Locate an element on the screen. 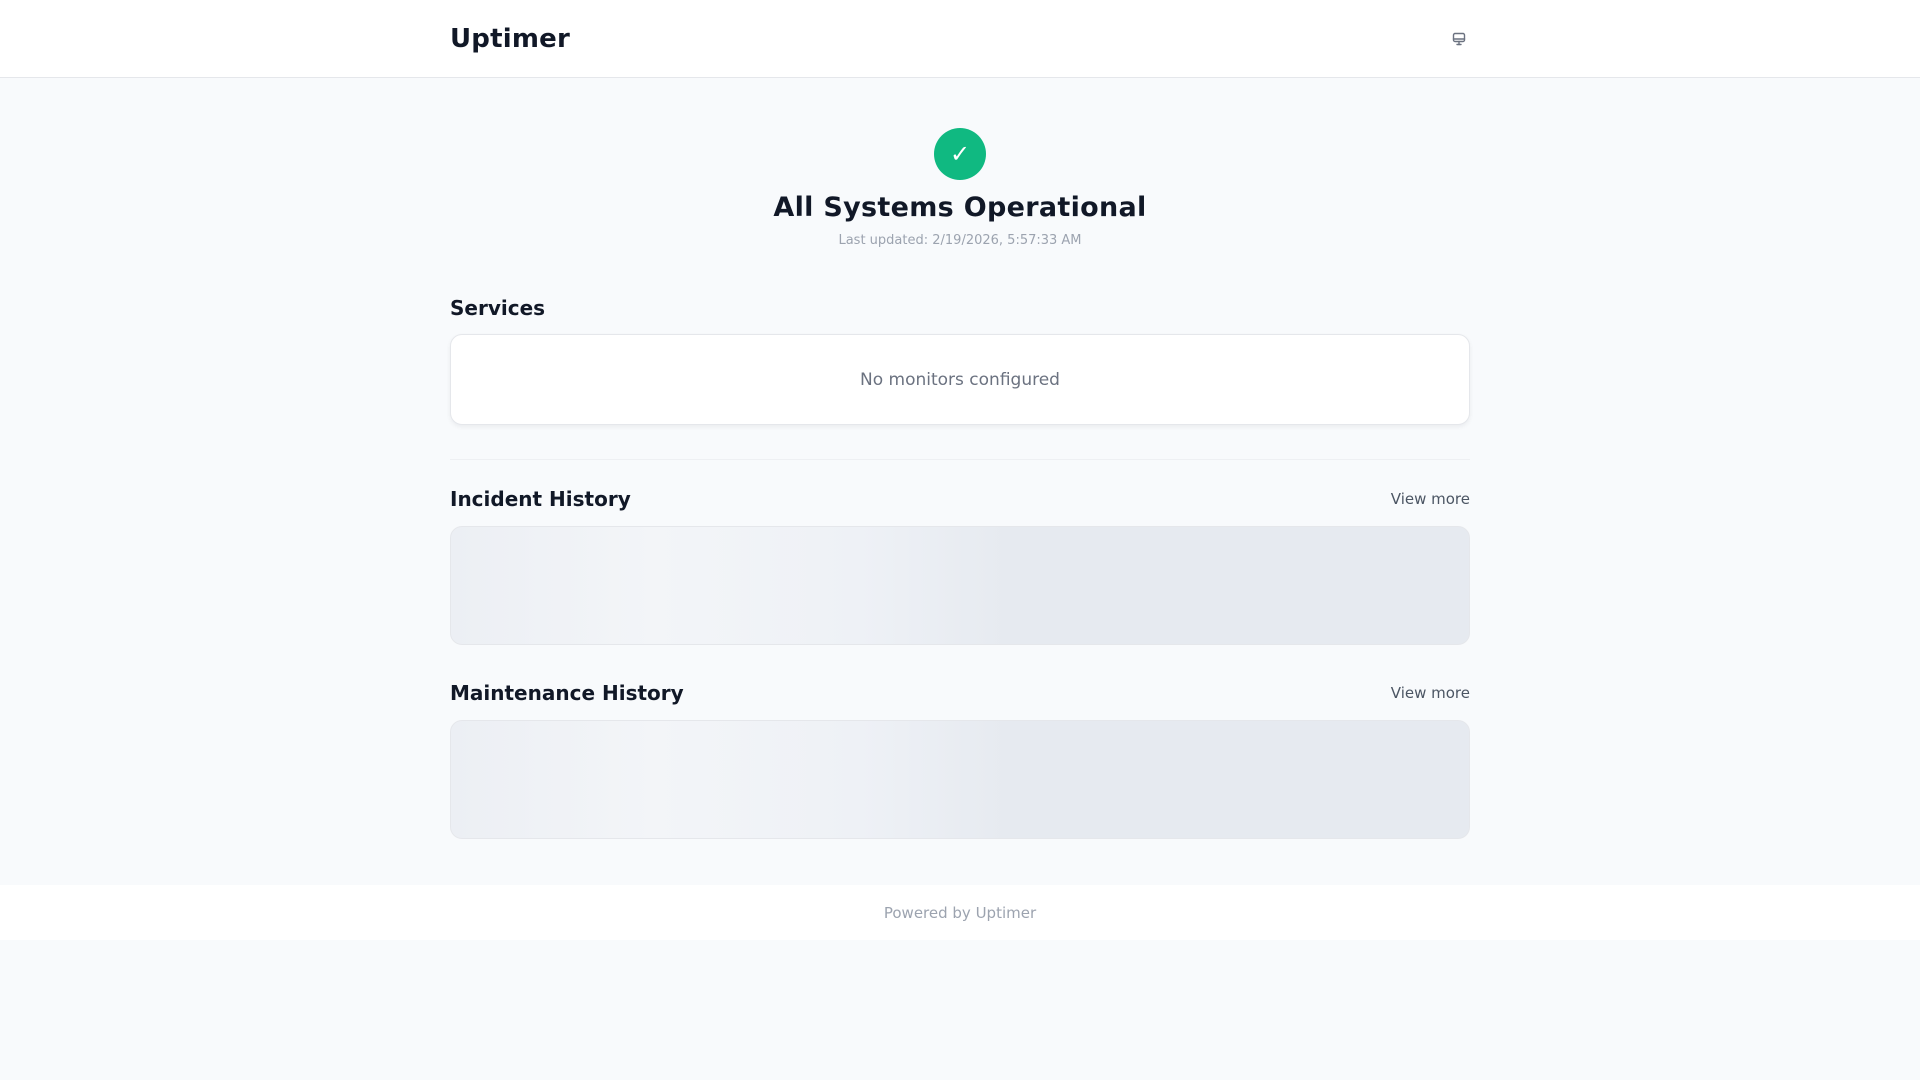  maintenance-history-section: Maintenance History View more is located at coordinates (960, 760).